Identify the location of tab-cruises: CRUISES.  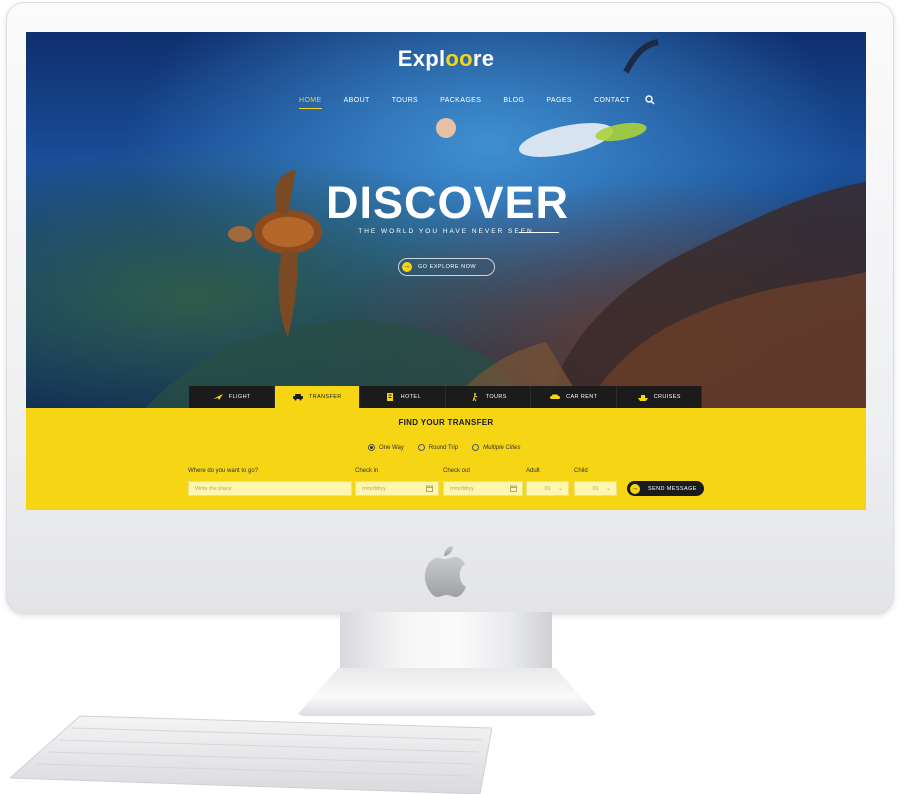
(659, 397).